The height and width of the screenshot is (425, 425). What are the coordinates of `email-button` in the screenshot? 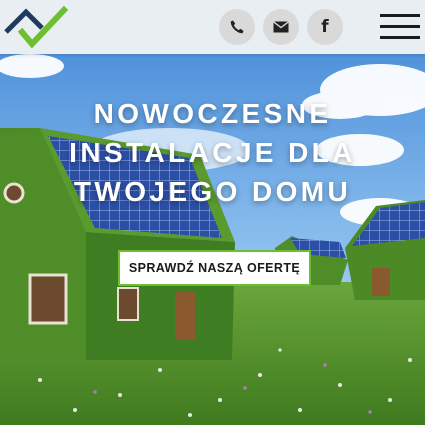 It's located at (281, 27).